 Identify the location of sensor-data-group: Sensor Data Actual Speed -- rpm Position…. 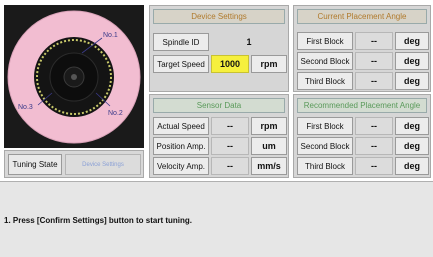
(219, 136).